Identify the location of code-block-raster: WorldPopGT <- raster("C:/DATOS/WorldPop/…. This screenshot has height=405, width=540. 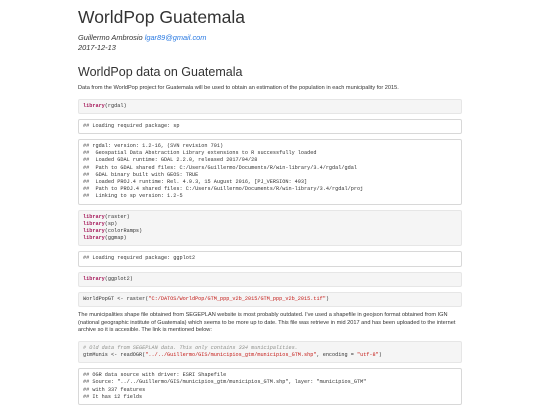
(270, 299).